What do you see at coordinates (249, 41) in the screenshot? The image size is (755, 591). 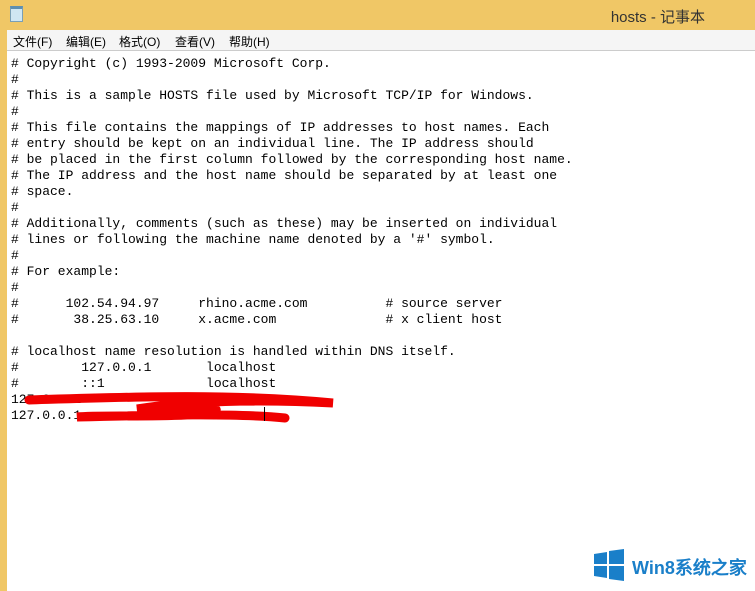 I see `menu-help: 帮助(H)` at bounding box center [249, 41].